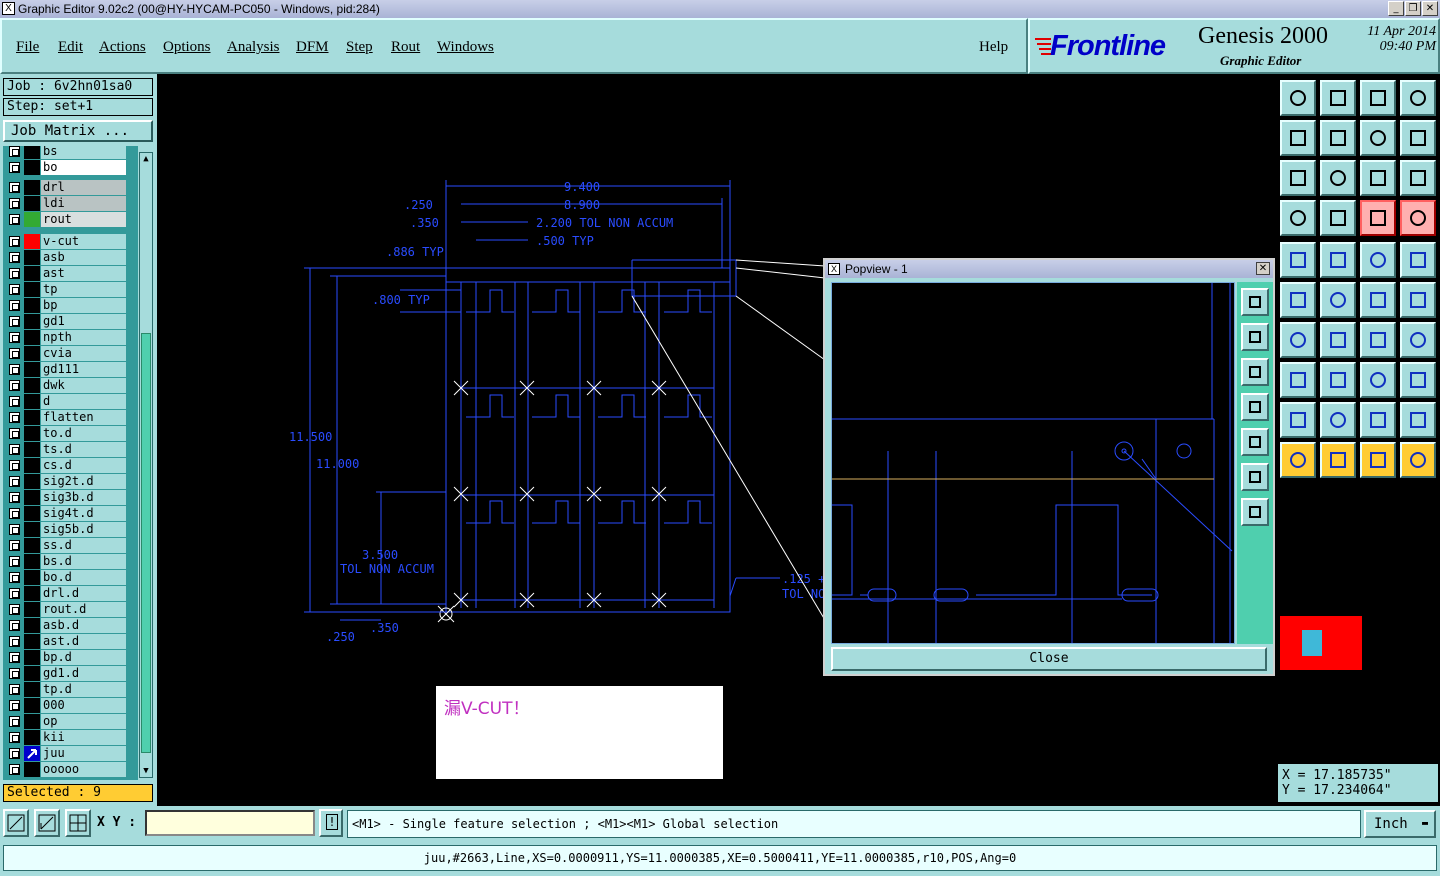 Image resolution: width=1440 pixels, height=876 pixels. What do you see at coordinates (83, 561) in the screenshot?
I see `layer-name: bs.d` at bounding box center [83, 561].